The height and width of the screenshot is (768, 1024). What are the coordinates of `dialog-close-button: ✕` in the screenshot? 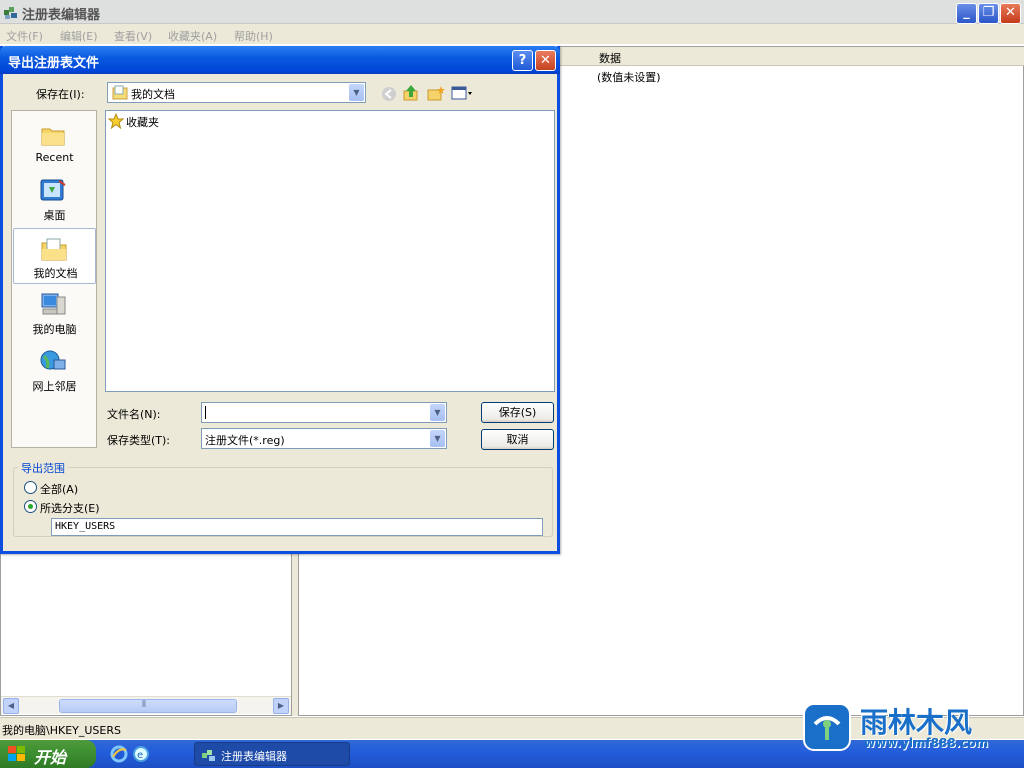 It's located at (545, 60).